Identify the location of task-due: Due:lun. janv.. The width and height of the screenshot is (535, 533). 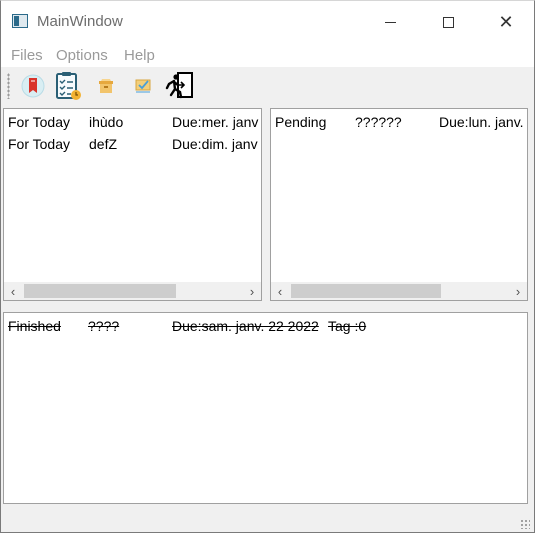
(481, 122).